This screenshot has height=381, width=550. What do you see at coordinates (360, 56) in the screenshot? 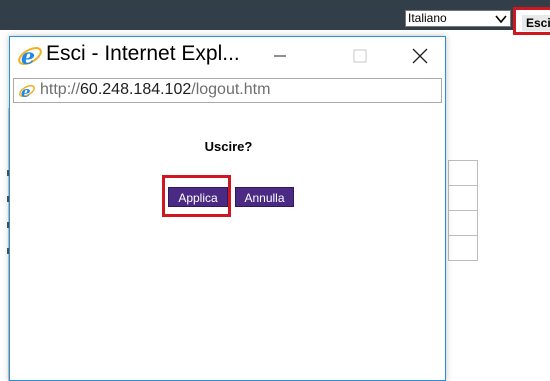
I see `maximize-icon` at bounding box center [360, 56].